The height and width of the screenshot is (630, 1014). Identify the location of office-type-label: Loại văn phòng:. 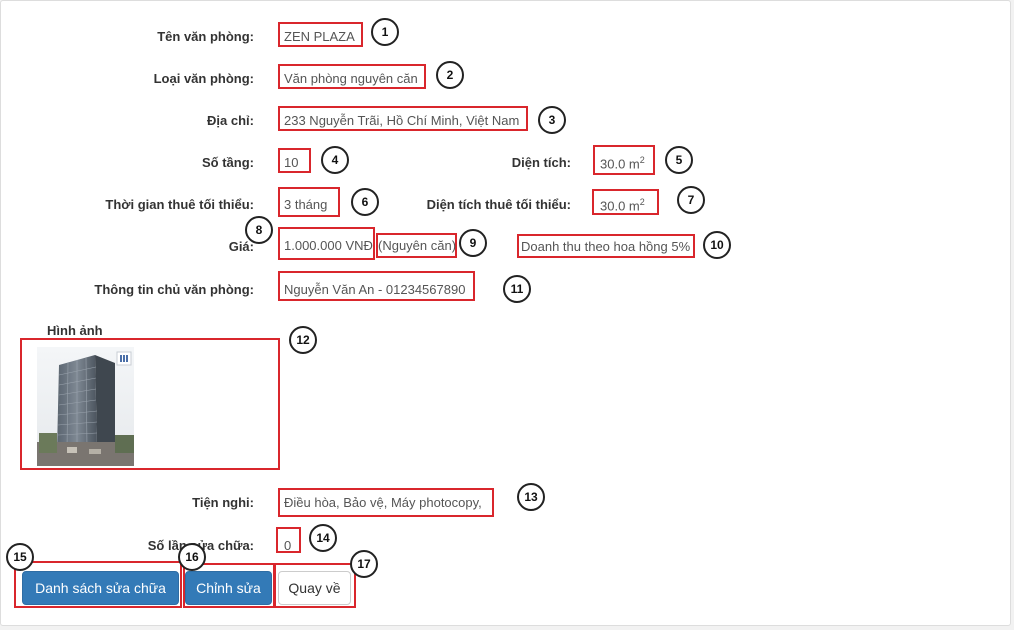
(203, 78).